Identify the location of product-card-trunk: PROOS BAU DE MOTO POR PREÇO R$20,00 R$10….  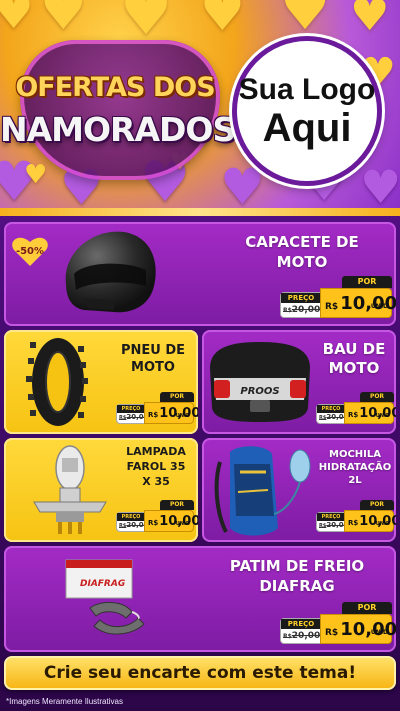
(299, 382).